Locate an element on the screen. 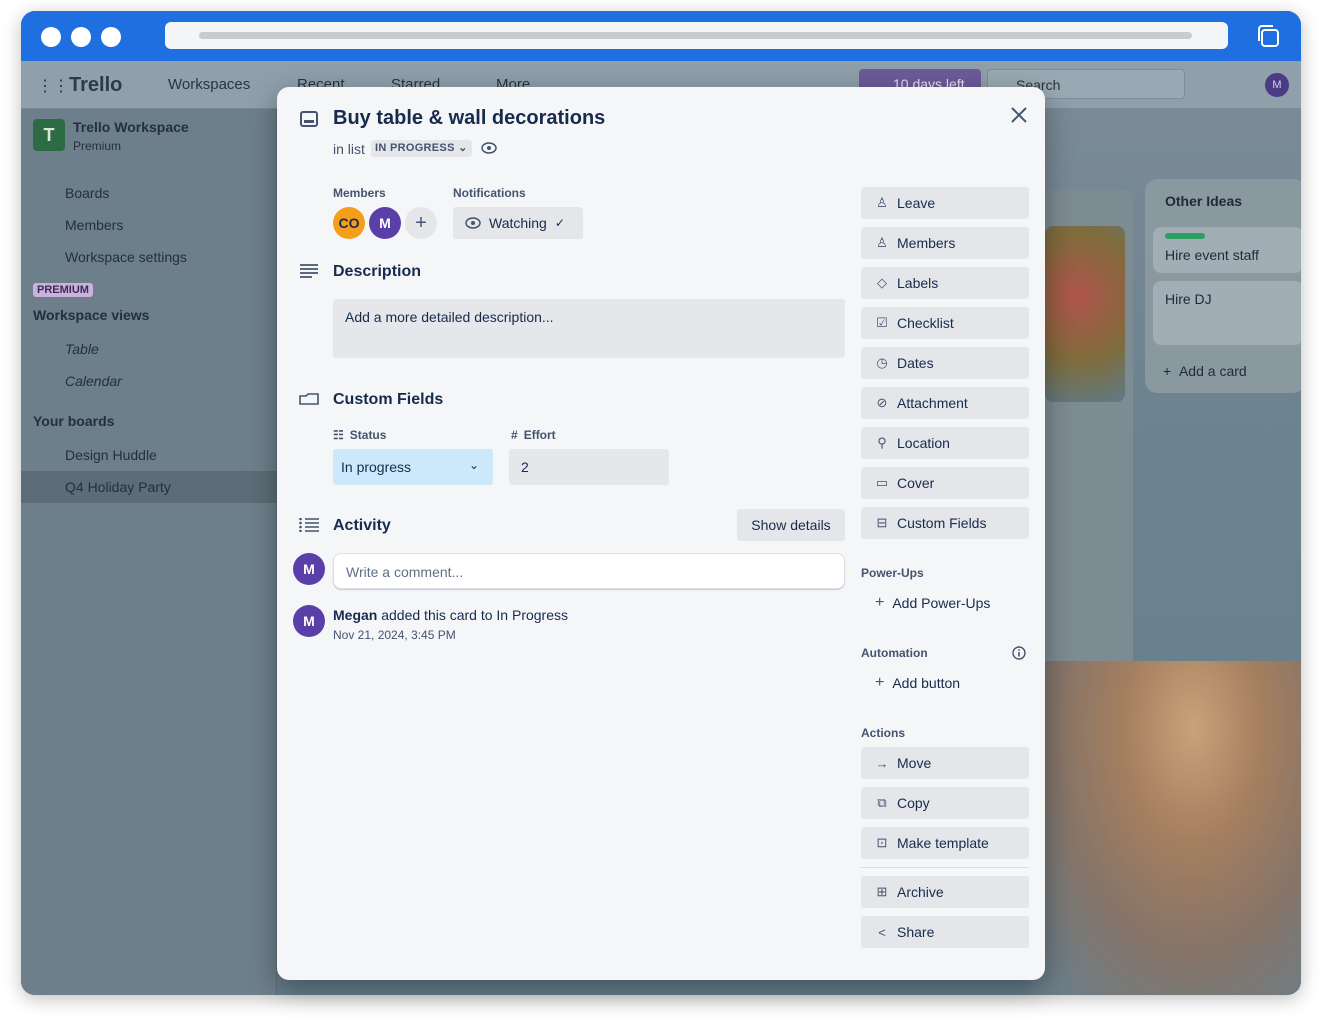 This screenshot has width=1322, height=1026. custom-fields-label: Custom Fields is located at coordinates (942, 523).